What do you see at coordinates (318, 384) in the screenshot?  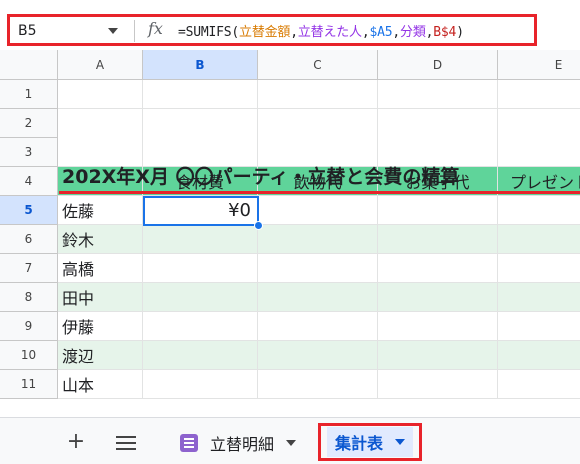 I see `cell-c11` at bounding box center [318, 384].